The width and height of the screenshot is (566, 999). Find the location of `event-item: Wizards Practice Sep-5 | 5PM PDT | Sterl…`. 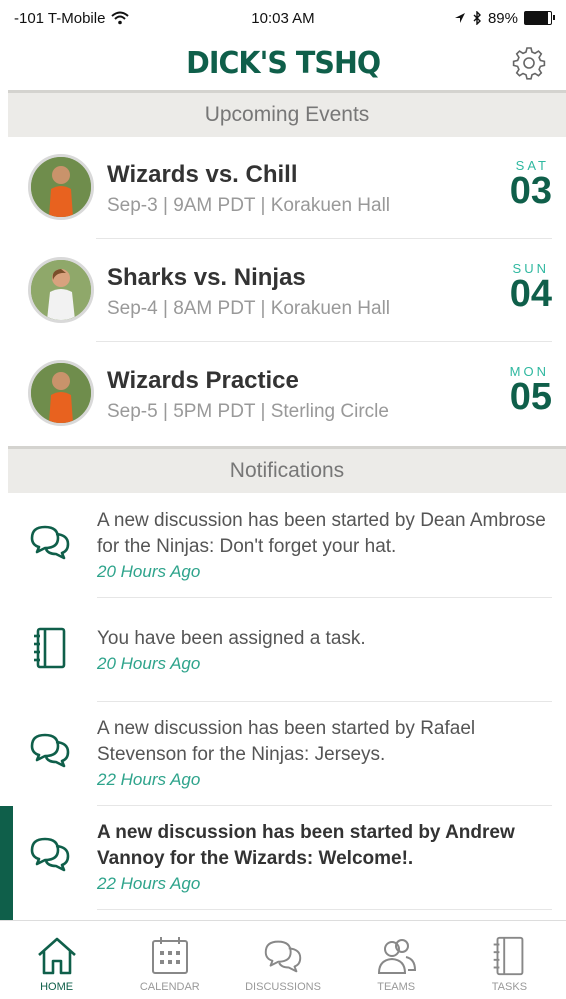

event-item: Wizards Practice Sep-5 | 5PM PDT | Sterl… is located at coordinates (287, 394).